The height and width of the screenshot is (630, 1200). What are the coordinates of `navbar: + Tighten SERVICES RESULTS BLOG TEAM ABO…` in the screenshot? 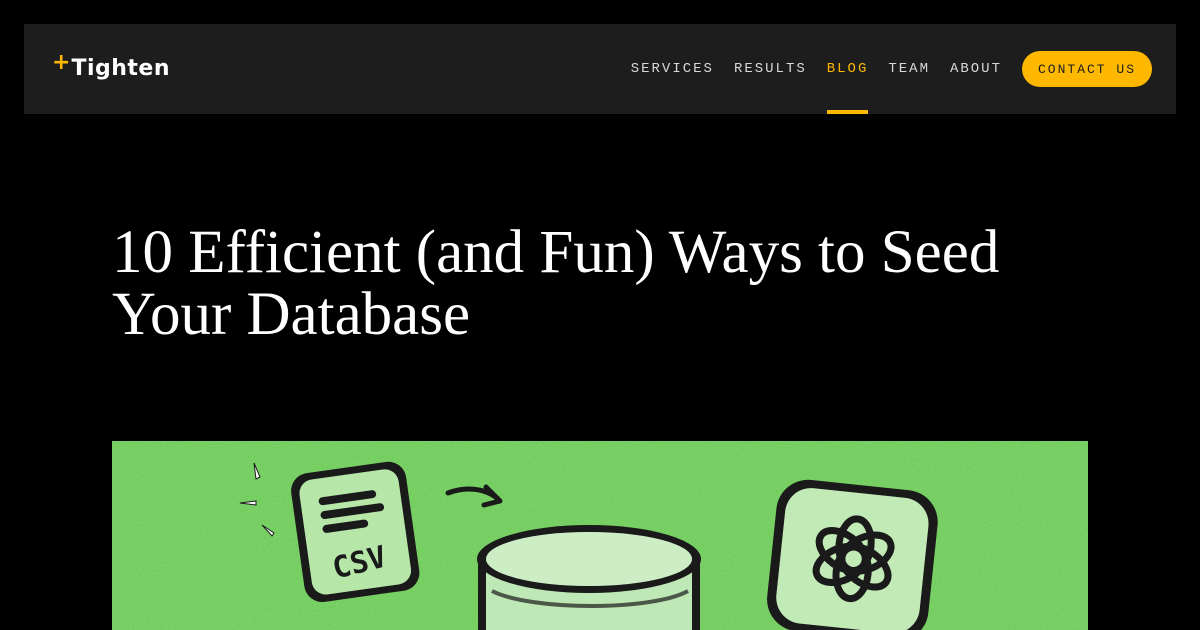 It's located at (600, 69).